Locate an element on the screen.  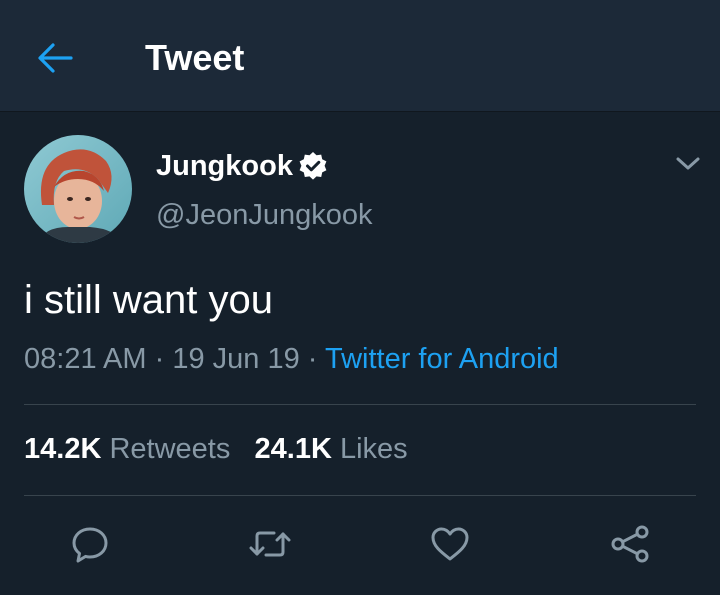
tweet-stats: 14.2K Retweets 24.1K Likes is located at coordinates (216, 449).